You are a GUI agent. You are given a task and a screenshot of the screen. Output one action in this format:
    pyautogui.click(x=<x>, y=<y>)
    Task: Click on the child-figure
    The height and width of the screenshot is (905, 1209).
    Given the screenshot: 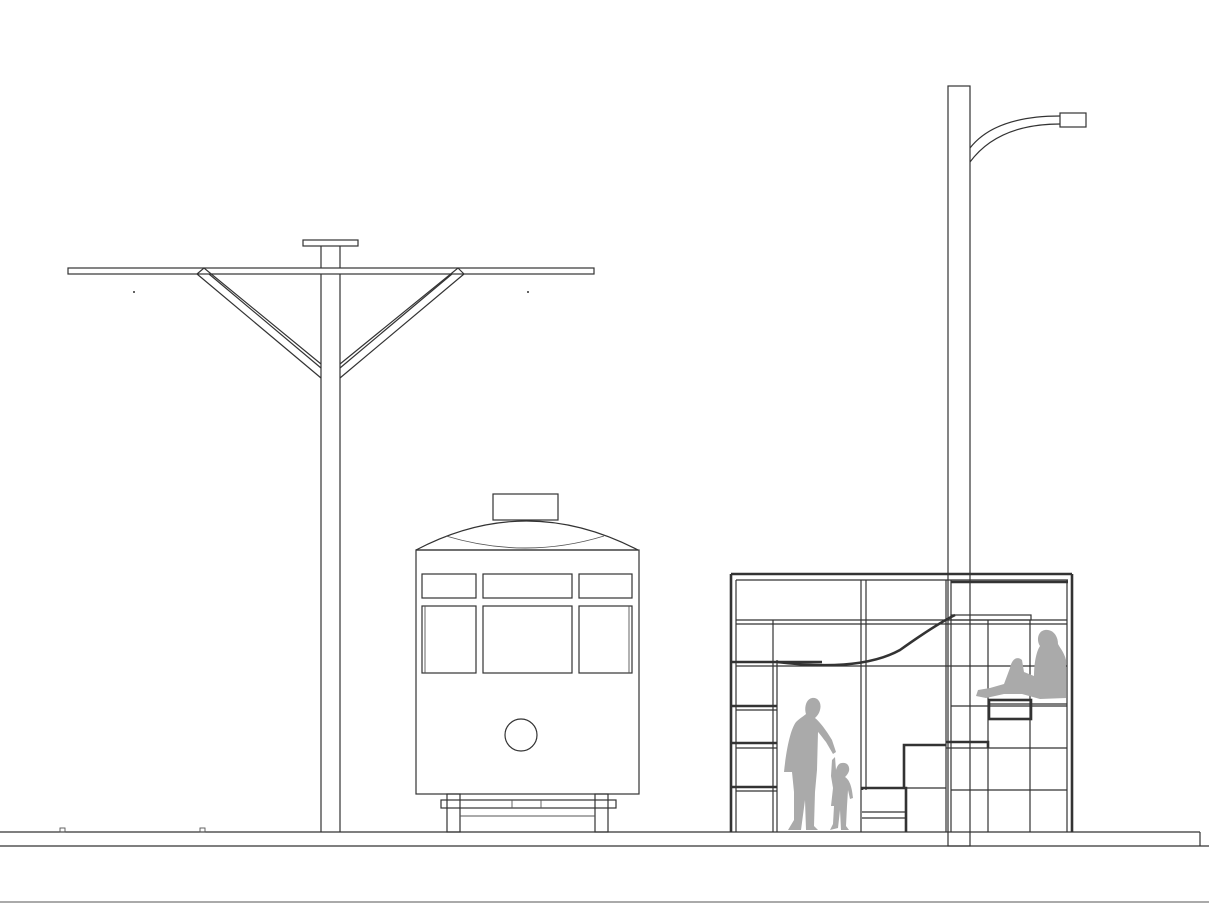 What is the action you would take?
    pyautogui.click(x=841, y=793)
    